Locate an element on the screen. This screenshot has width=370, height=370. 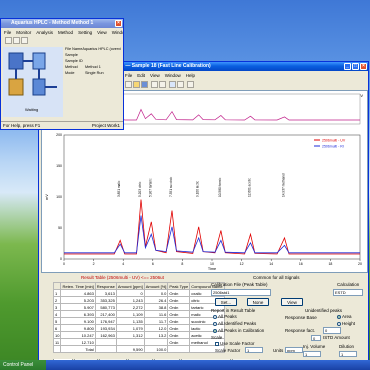
open-icon is located at coordinates (136, 84).